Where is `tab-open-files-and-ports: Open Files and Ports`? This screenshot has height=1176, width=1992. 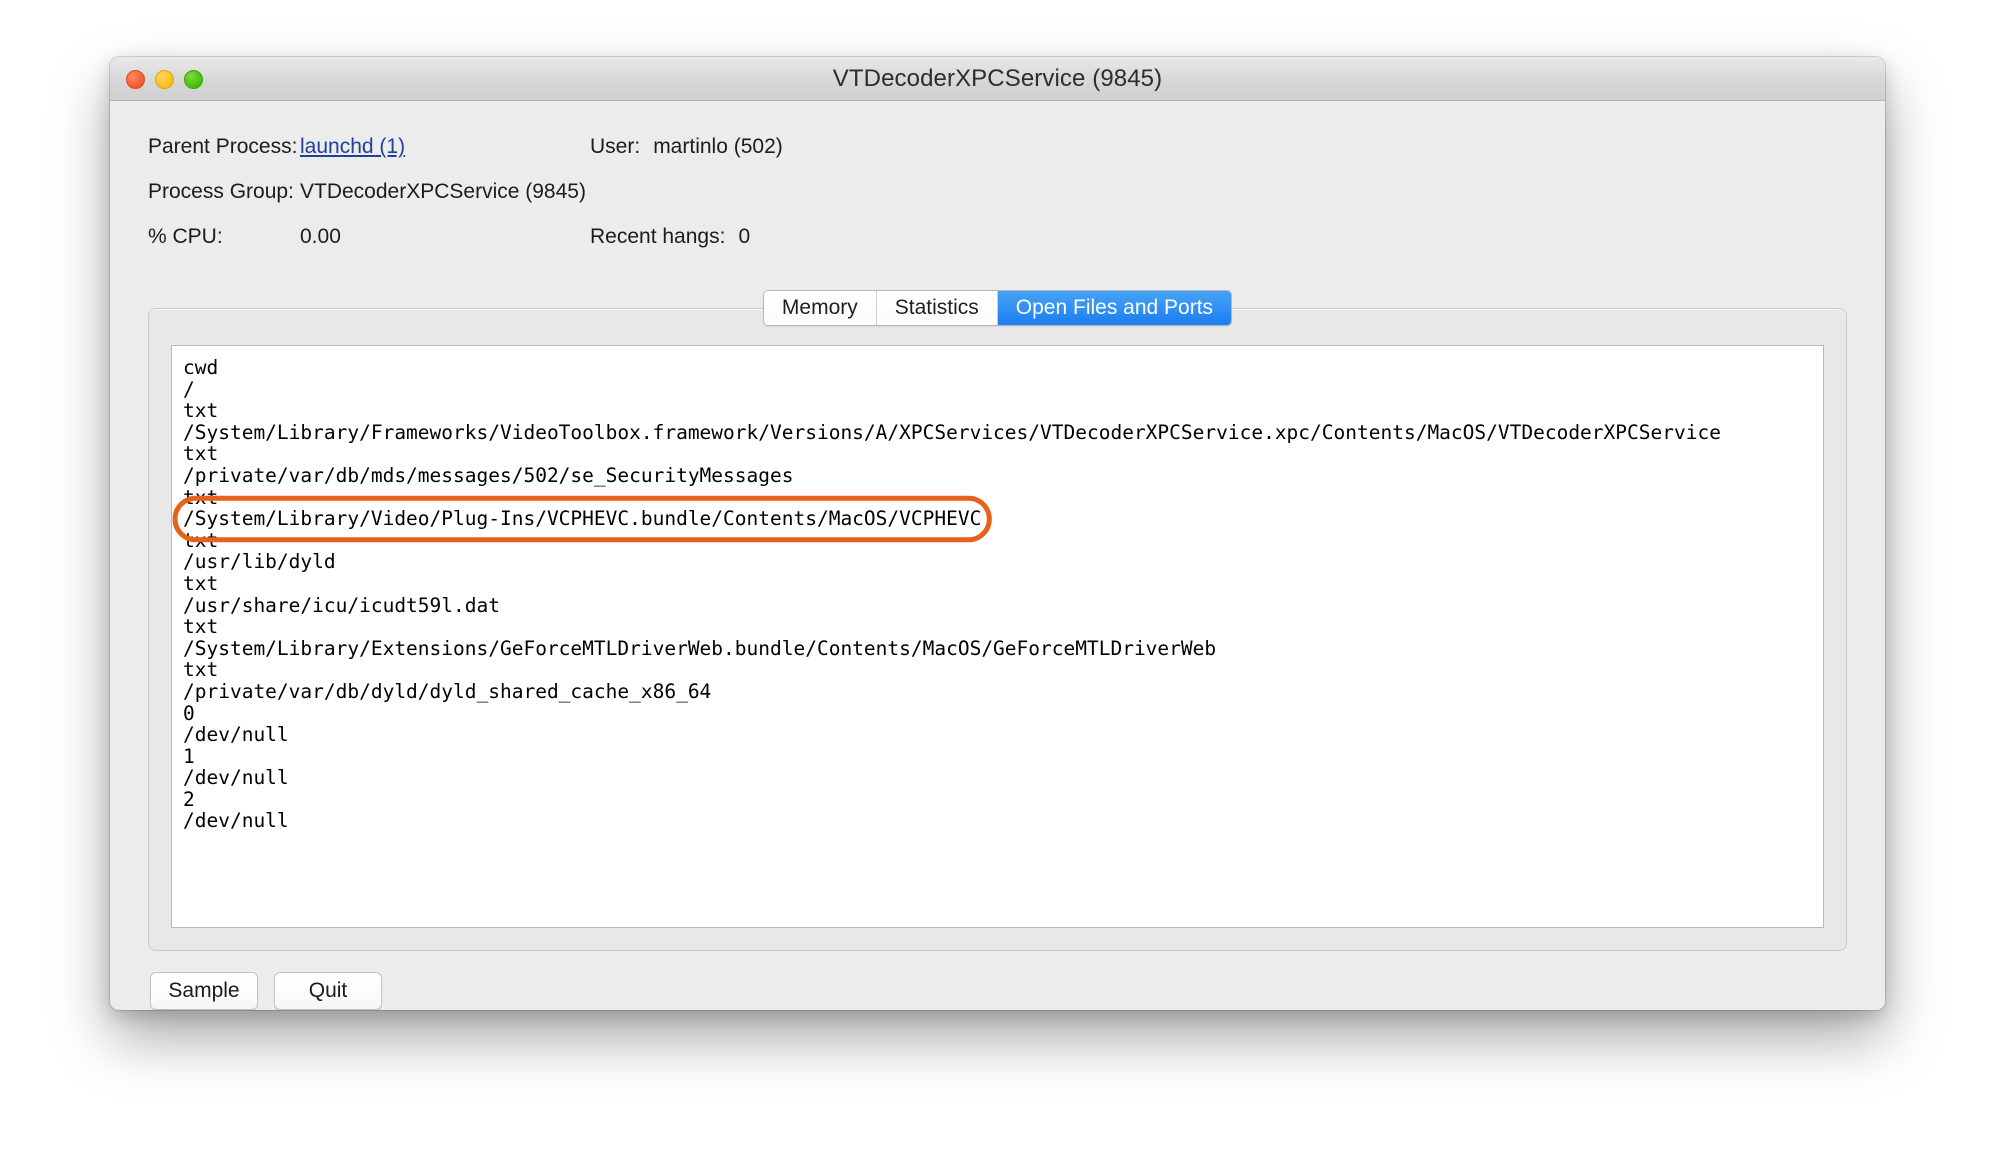
tab-open-files-and-ports: Open Files and Ports is located at coordinates (1114, 308).